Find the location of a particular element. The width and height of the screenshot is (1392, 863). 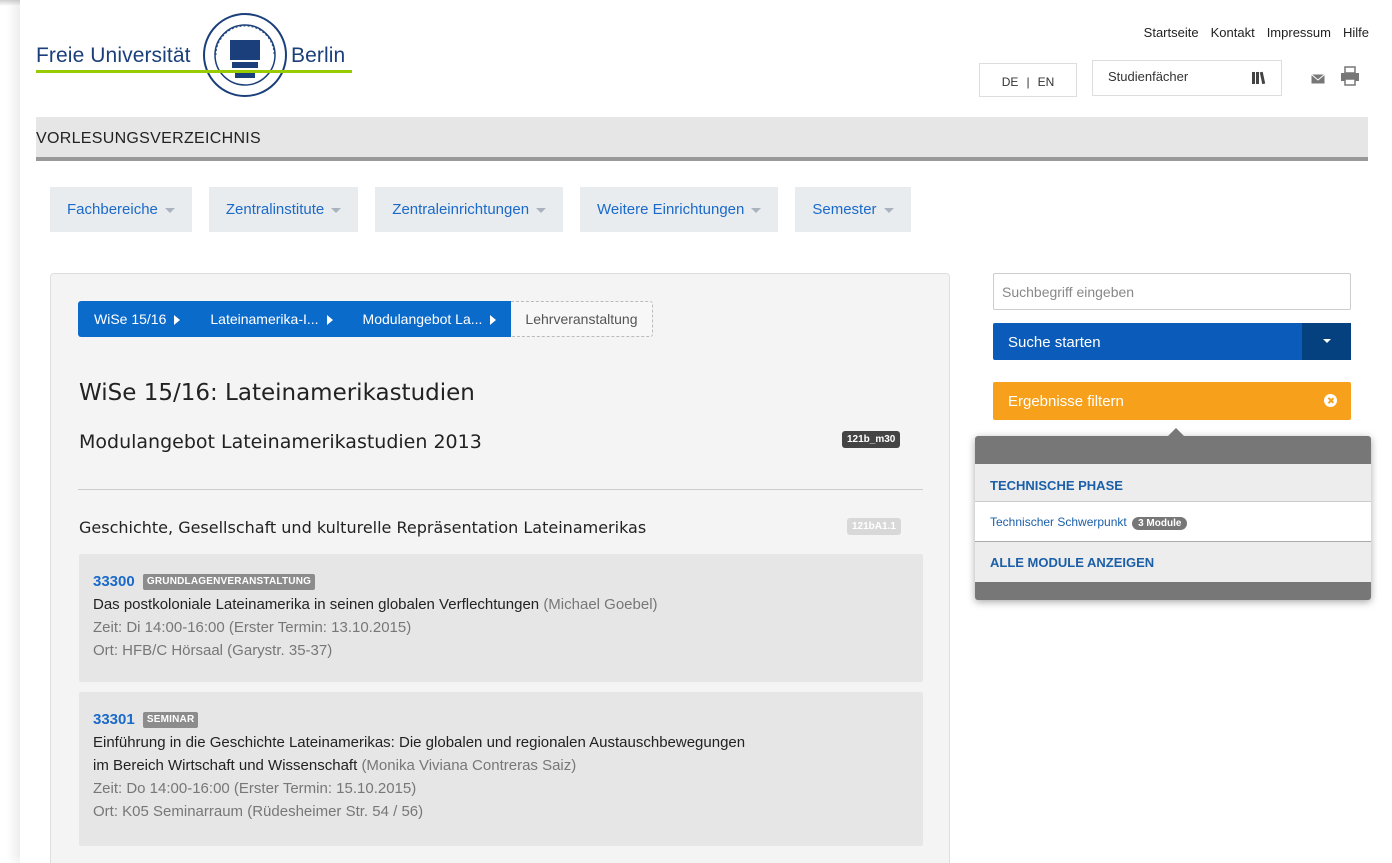

mail-icon is located at coordinates (1318, 79).